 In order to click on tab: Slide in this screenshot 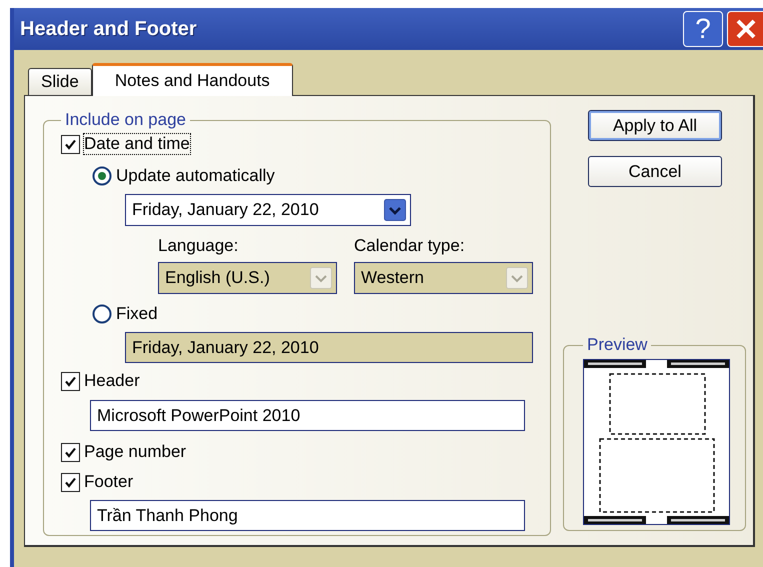, I will do `click(60, 81)`.